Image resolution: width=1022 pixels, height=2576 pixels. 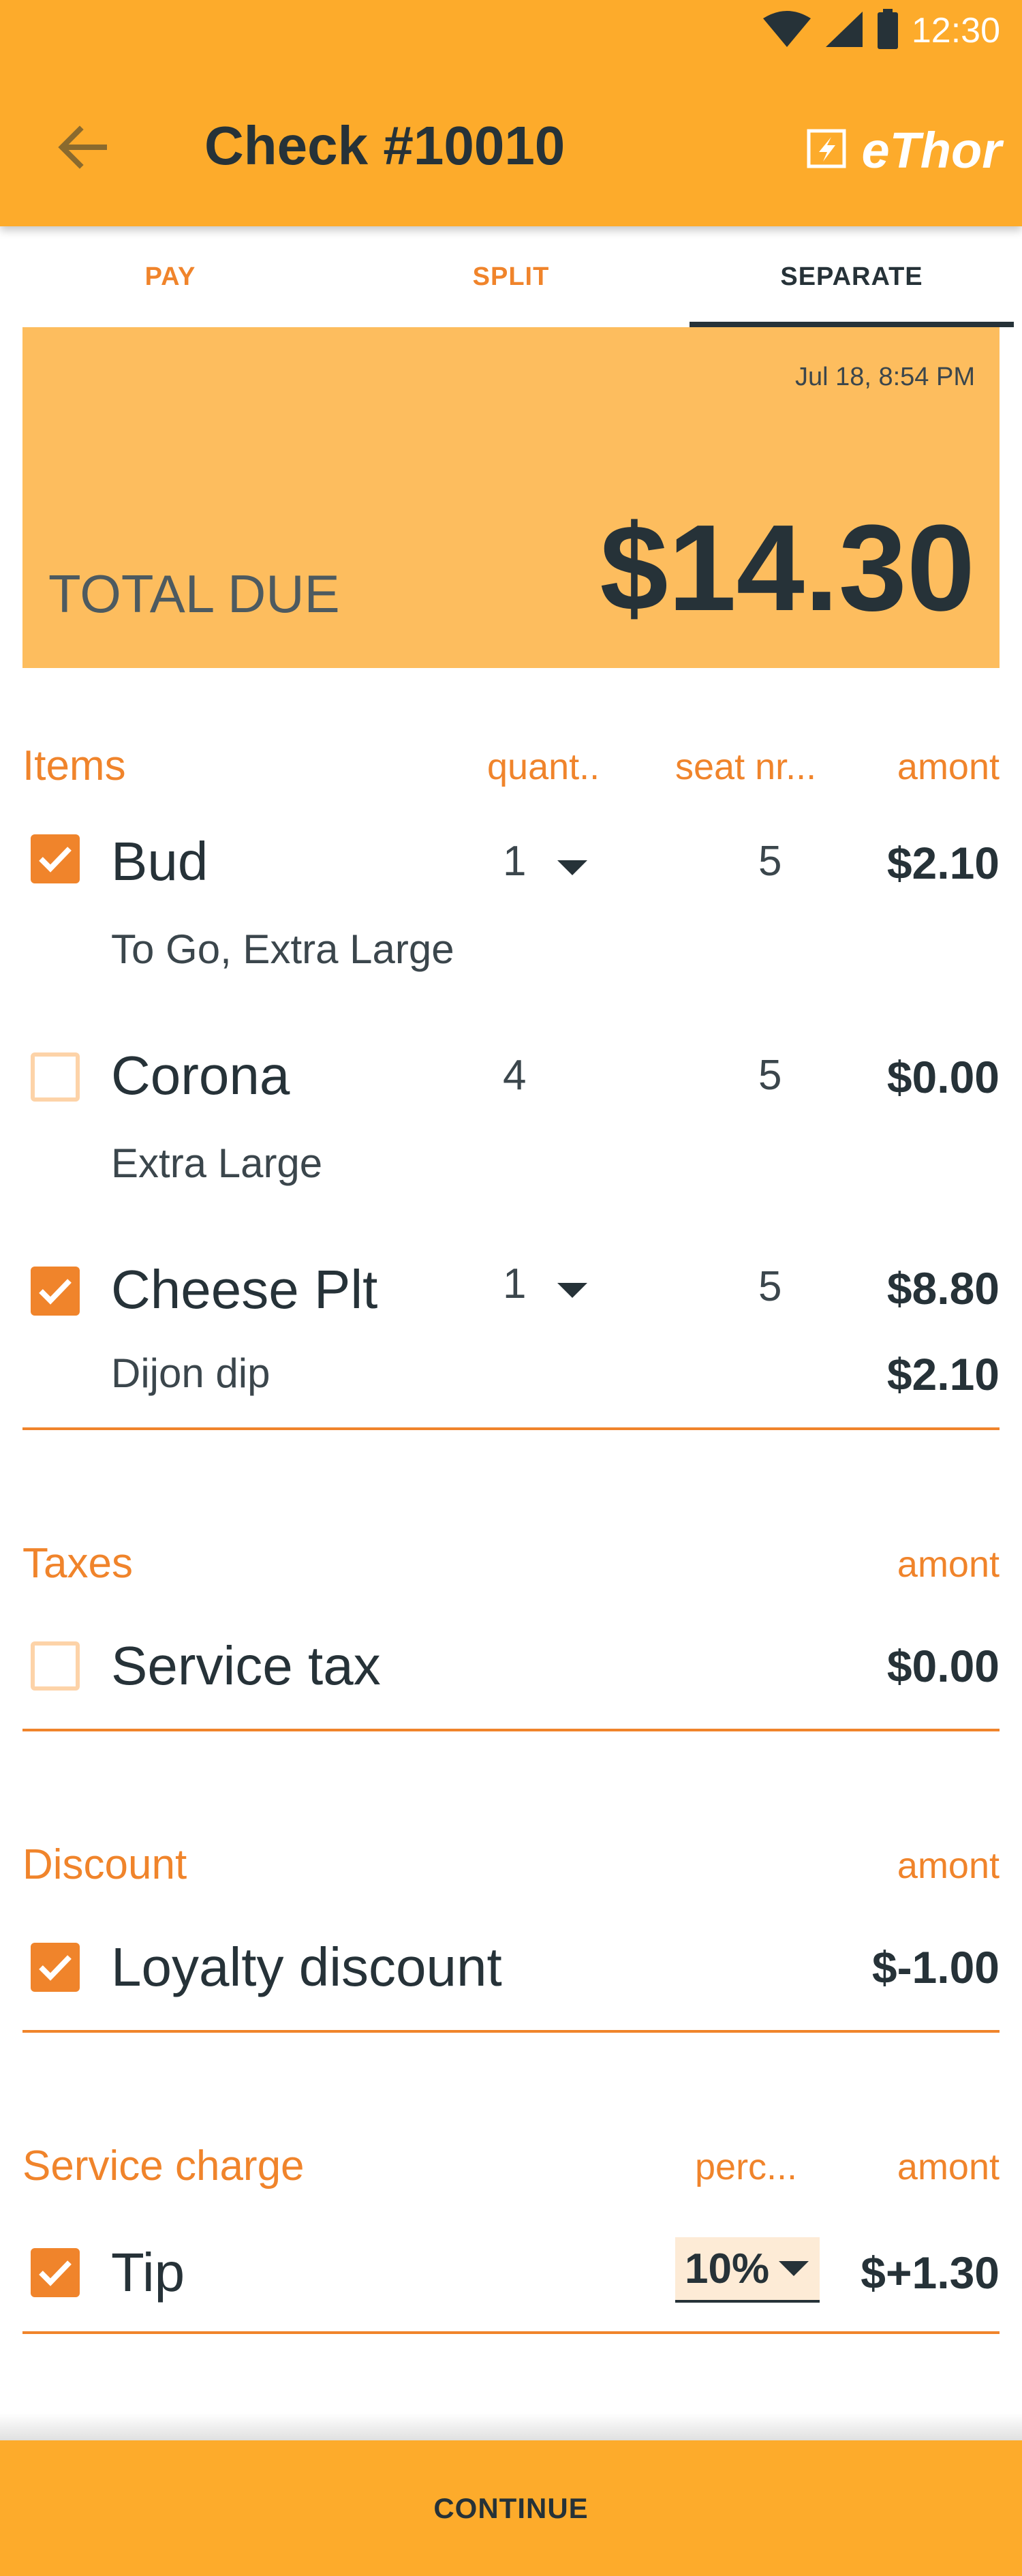 What do you see at coordinates (956, 31) in the screenshot?
I see `status-time: 12:30` at bounding box center [956, 31].